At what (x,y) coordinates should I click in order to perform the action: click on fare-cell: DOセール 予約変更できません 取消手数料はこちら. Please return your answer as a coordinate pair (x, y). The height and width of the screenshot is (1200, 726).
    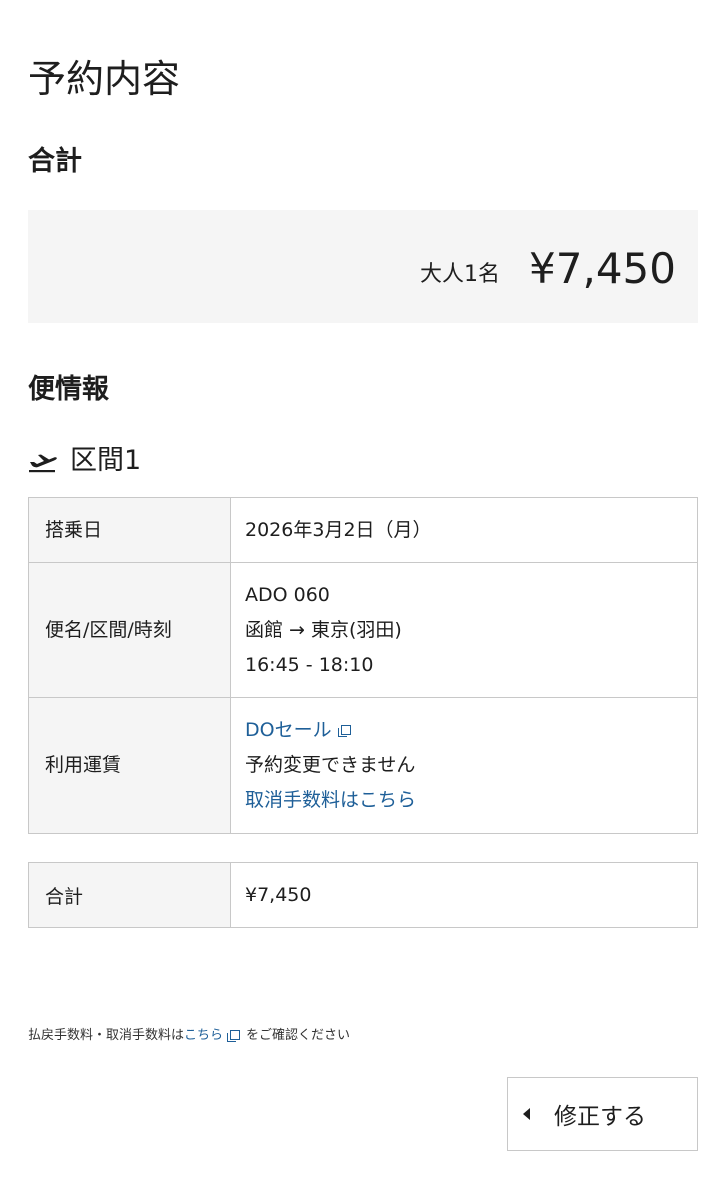
    Looking at the image, I should click on (464, 765).